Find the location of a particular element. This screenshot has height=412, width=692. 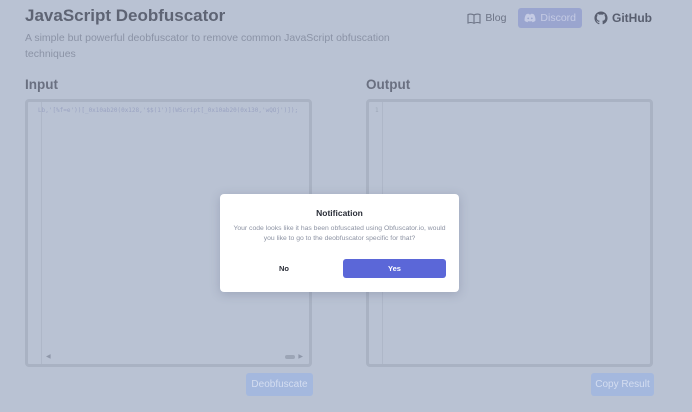

yes-button: Yes is located at coordinates (394, 268).